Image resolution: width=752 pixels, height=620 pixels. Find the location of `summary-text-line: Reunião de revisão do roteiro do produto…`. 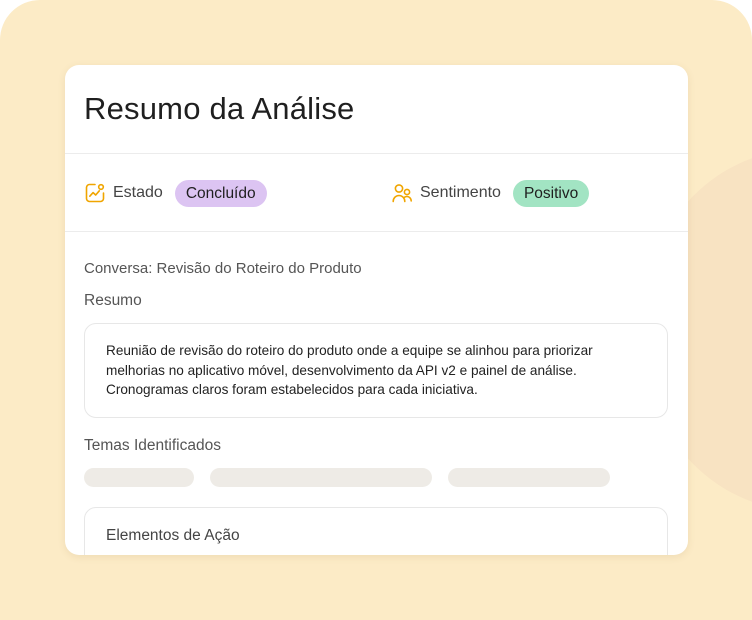

summary-text-line: Reunião de revisão do roteiro do produto… is located at coordinates (349, 350).